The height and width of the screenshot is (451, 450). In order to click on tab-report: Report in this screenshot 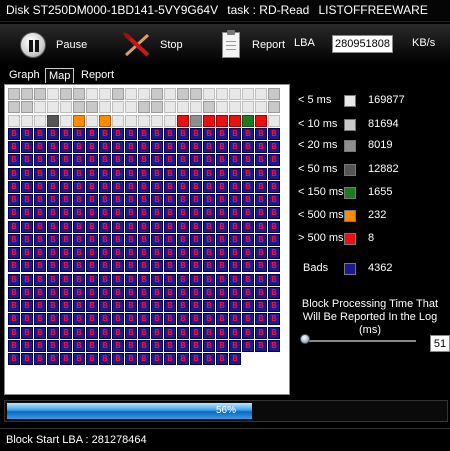, I will do `click(97, 75)`.